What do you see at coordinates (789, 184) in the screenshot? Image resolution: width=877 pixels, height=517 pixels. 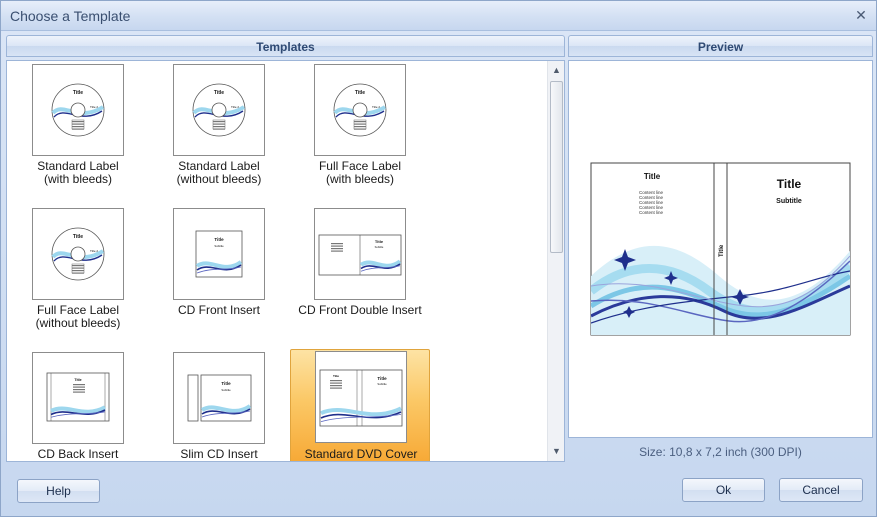 I see `preview-front-title: Title` at bounding box center [789, 184].